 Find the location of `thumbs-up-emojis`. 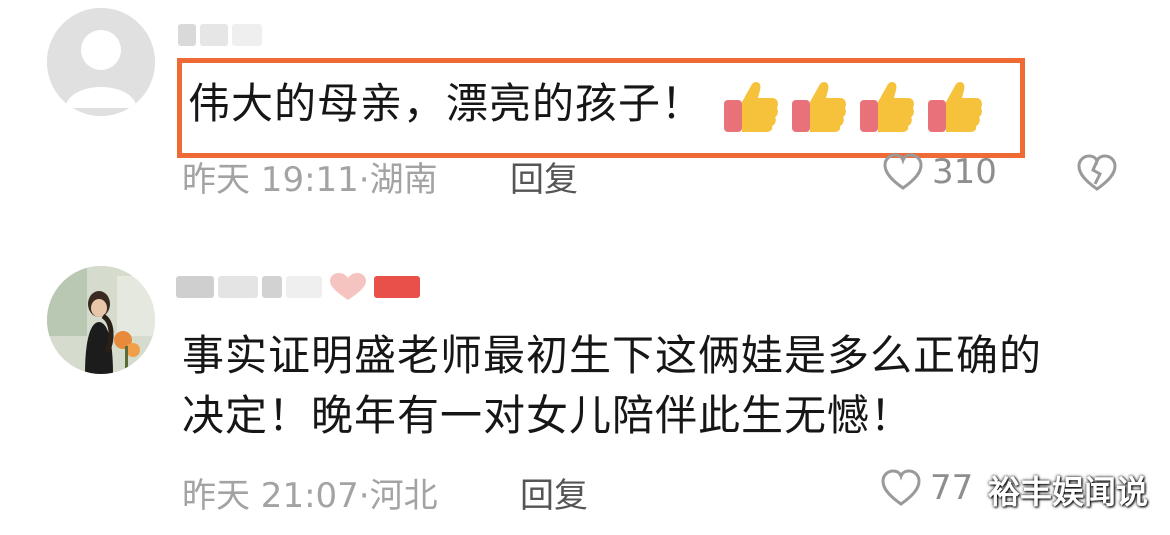

thumbs-up-emojis is located at coordinates (853, 107).